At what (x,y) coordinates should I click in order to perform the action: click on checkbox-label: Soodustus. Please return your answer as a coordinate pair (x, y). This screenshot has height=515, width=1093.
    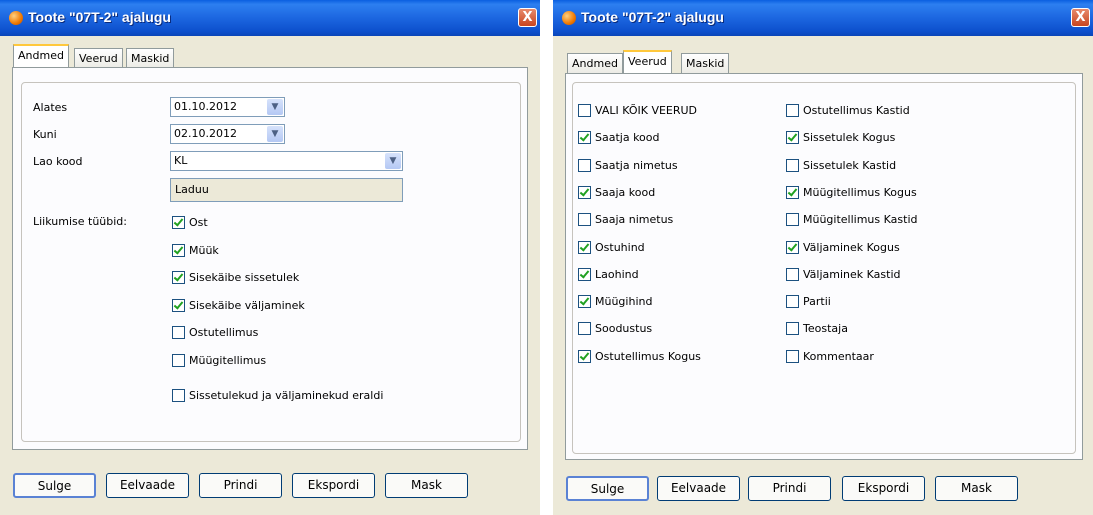
    Looking at the image, I should click on (624, 329).